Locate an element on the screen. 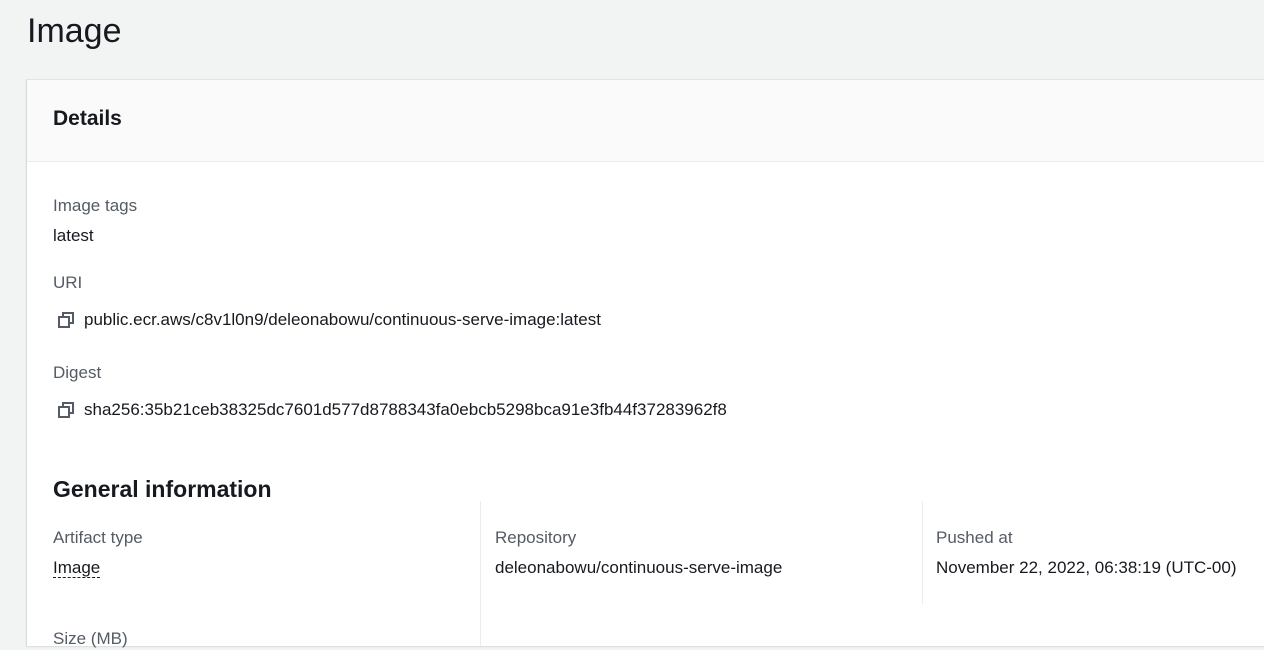 The image size is (1264, 650). artifact-type-link: Image is located at coordinates (77, 568).